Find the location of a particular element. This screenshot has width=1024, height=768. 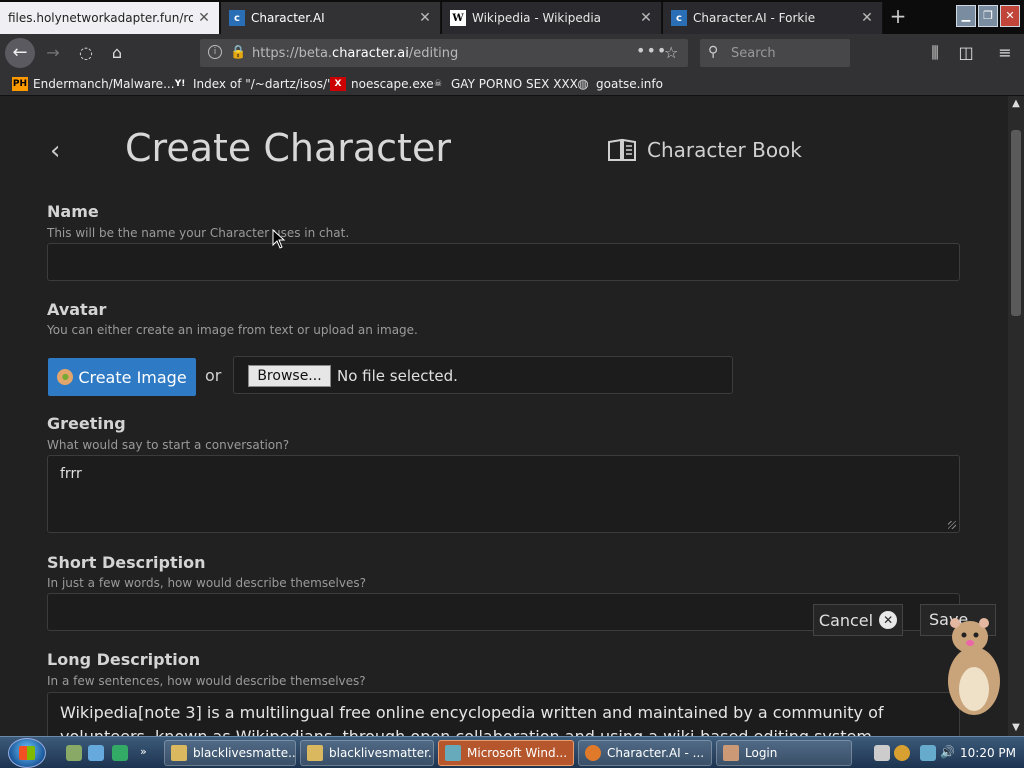

search-input: ⚲ Search is located at coordinates (775, 53).